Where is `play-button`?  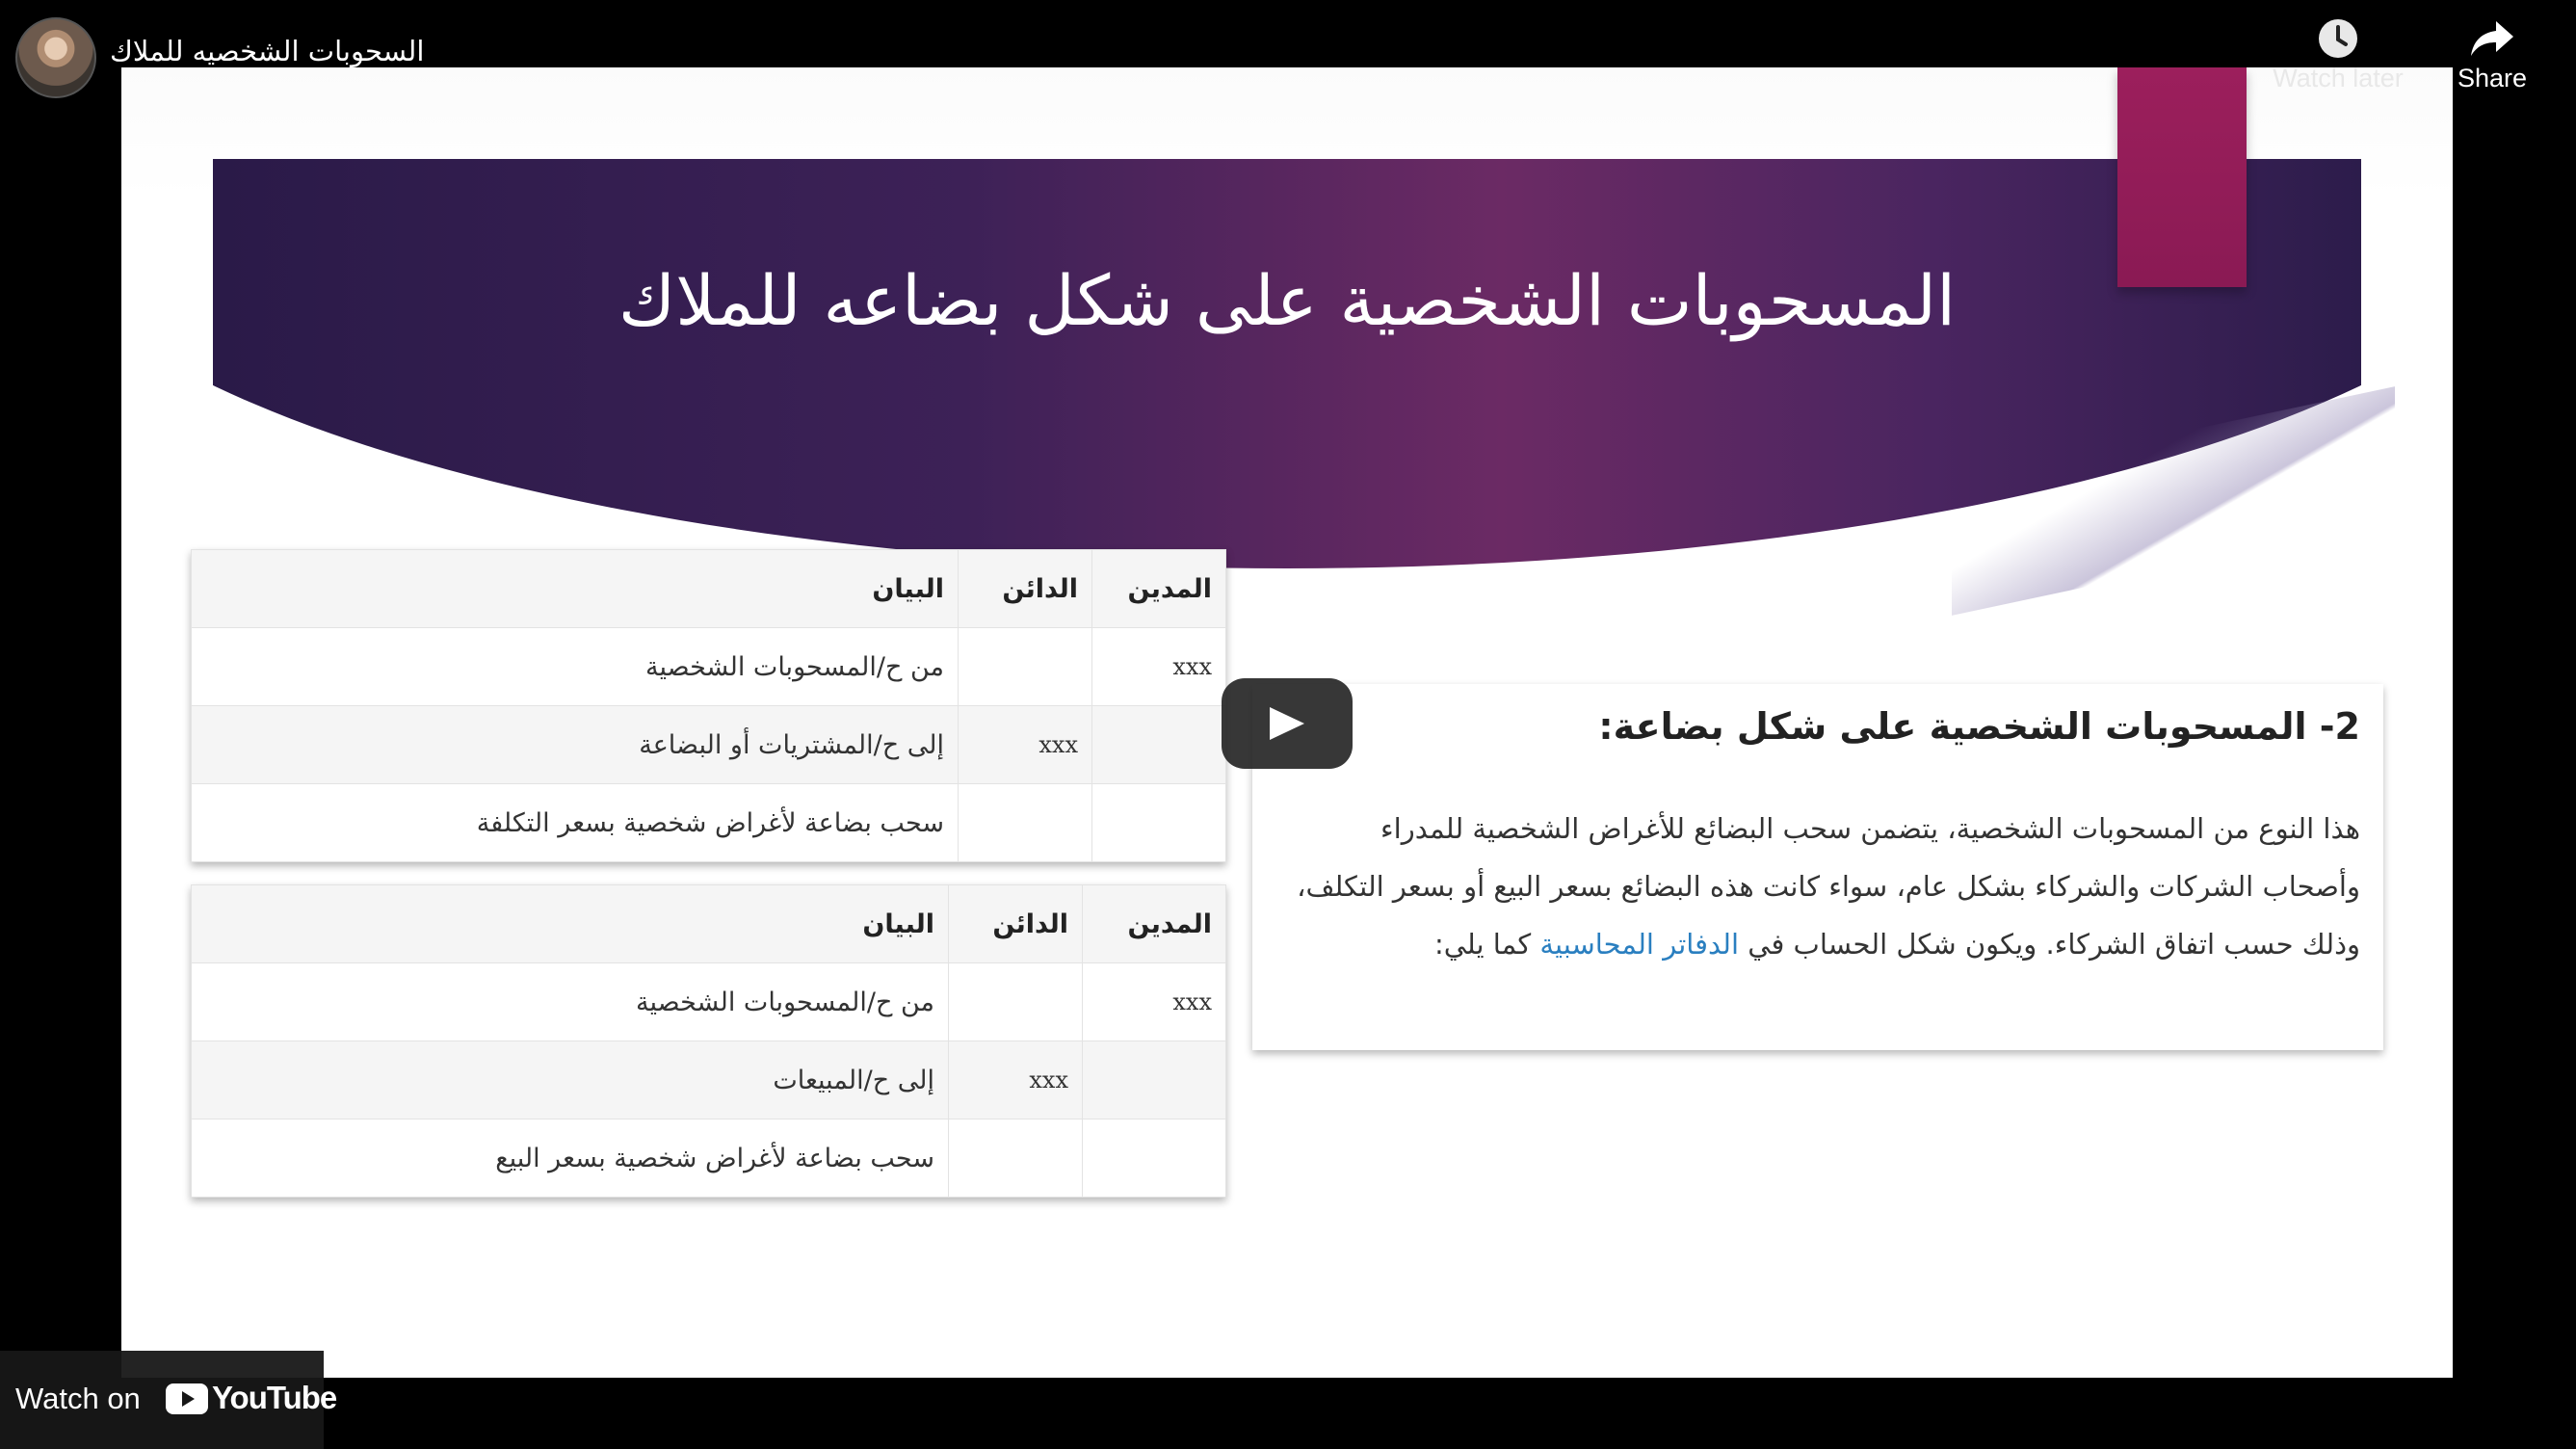 play-button is located at coordinates (1288, 723).